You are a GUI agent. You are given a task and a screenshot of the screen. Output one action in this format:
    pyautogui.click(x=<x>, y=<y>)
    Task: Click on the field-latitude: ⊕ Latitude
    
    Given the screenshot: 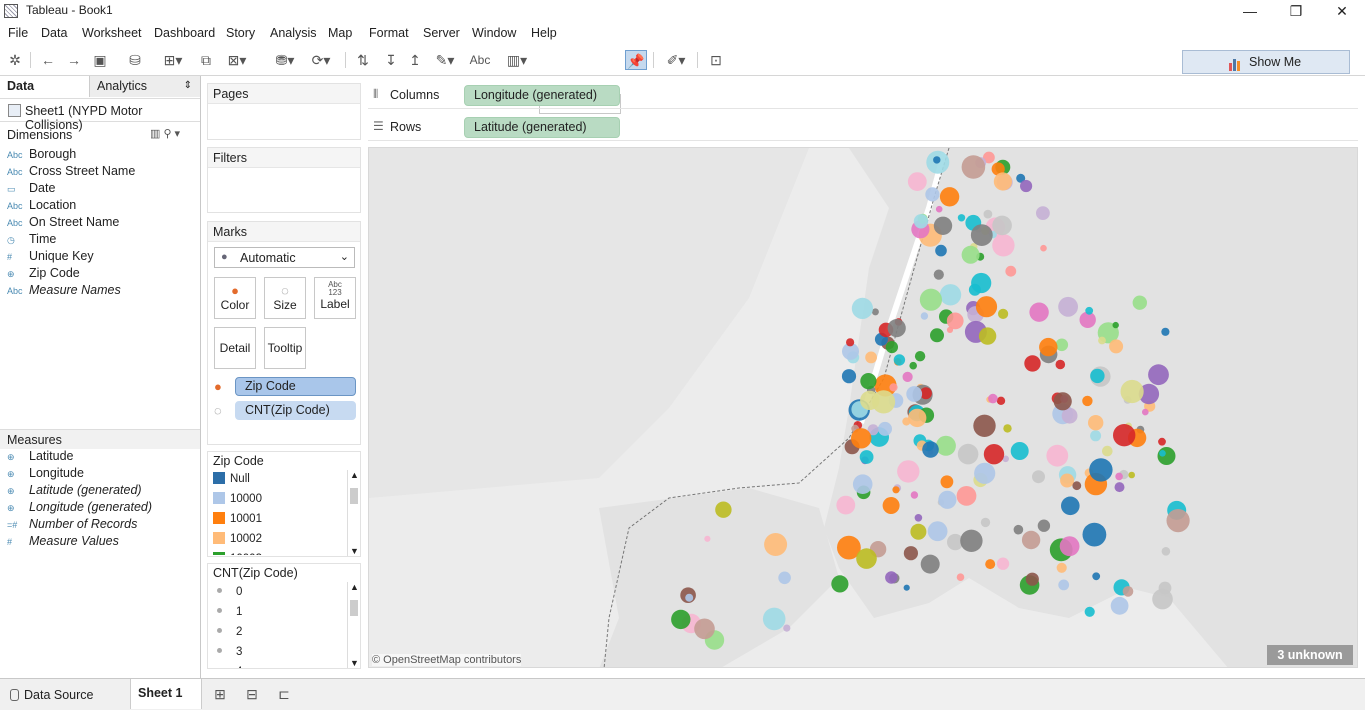 What is the action you would take?
    pyautogui.click(x=40, y=456)
    